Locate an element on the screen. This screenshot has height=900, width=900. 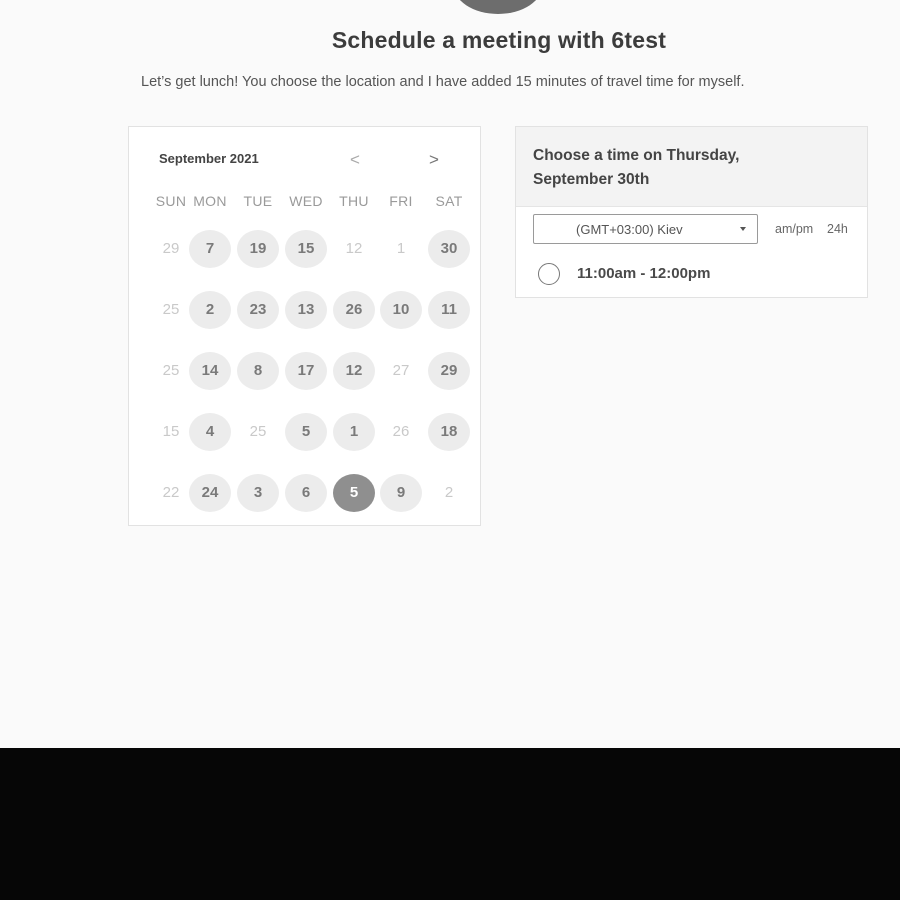
next-month-button: > is located at coordinates (434, 160).